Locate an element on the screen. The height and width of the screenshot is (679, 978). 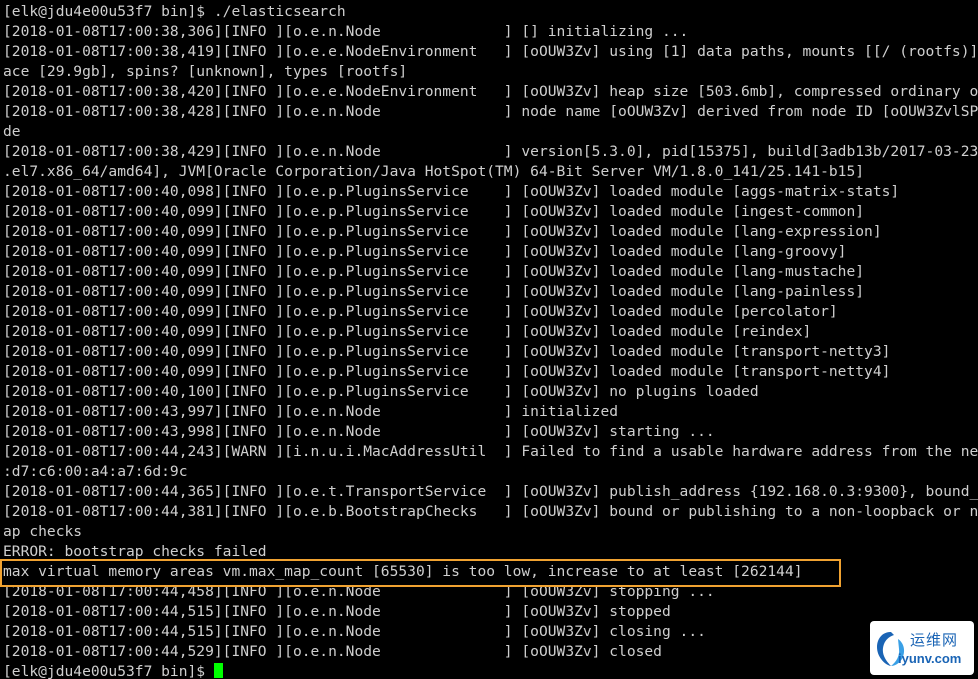
terminal-line: ap checks is located at coordinates (43, 531).